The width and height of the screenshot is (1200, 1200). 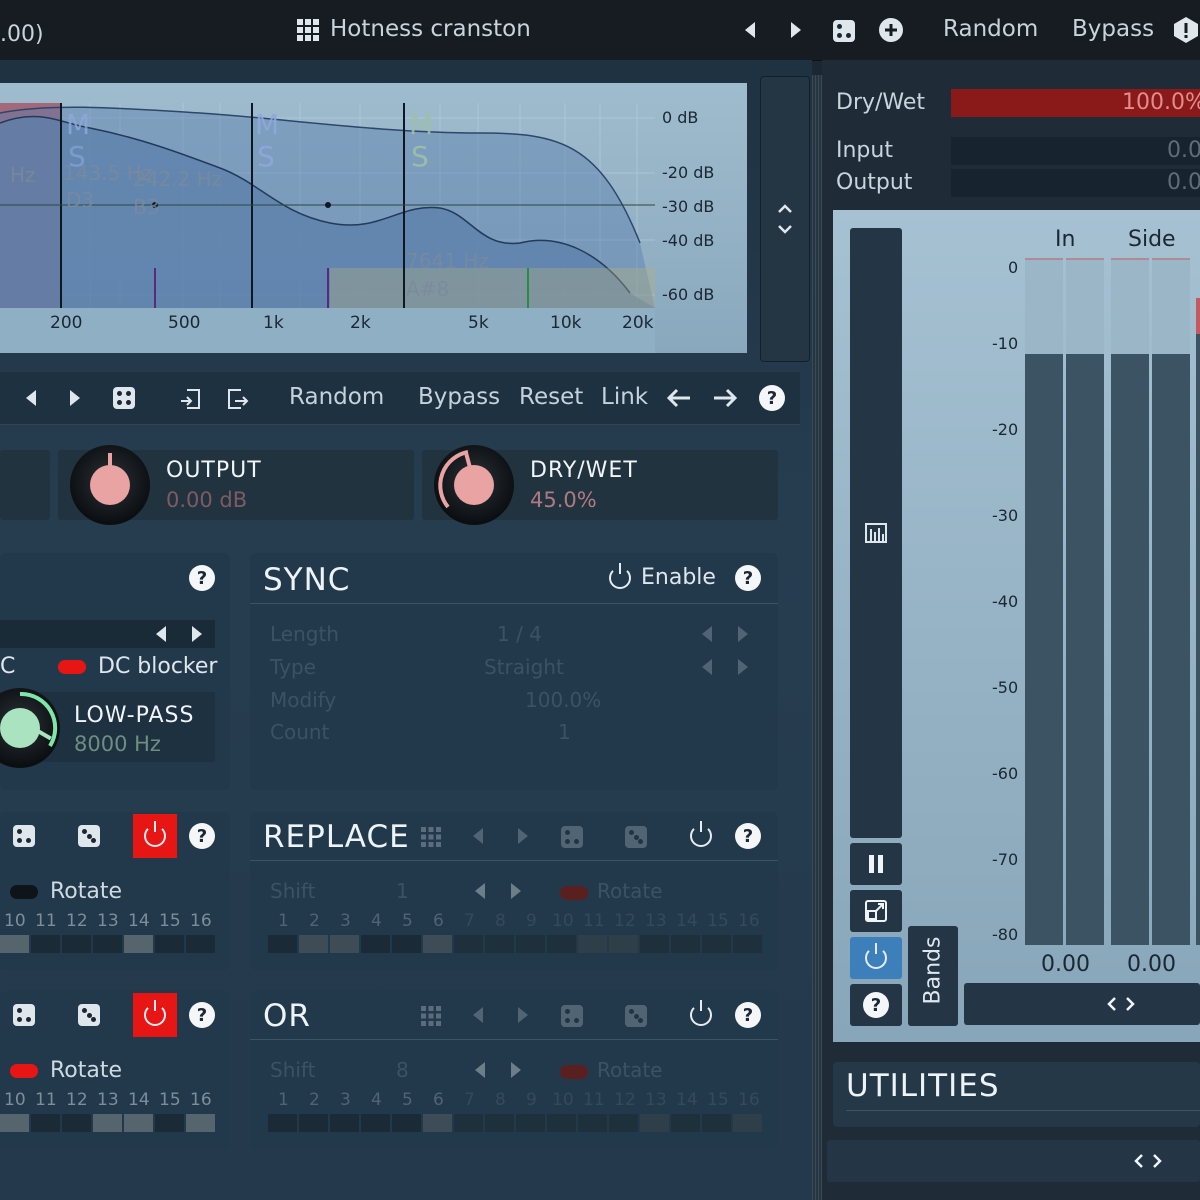 What do you see at coordinates (107, 634) in the screenshot?
I see `filter-selector` at bounding box center [107, 634].